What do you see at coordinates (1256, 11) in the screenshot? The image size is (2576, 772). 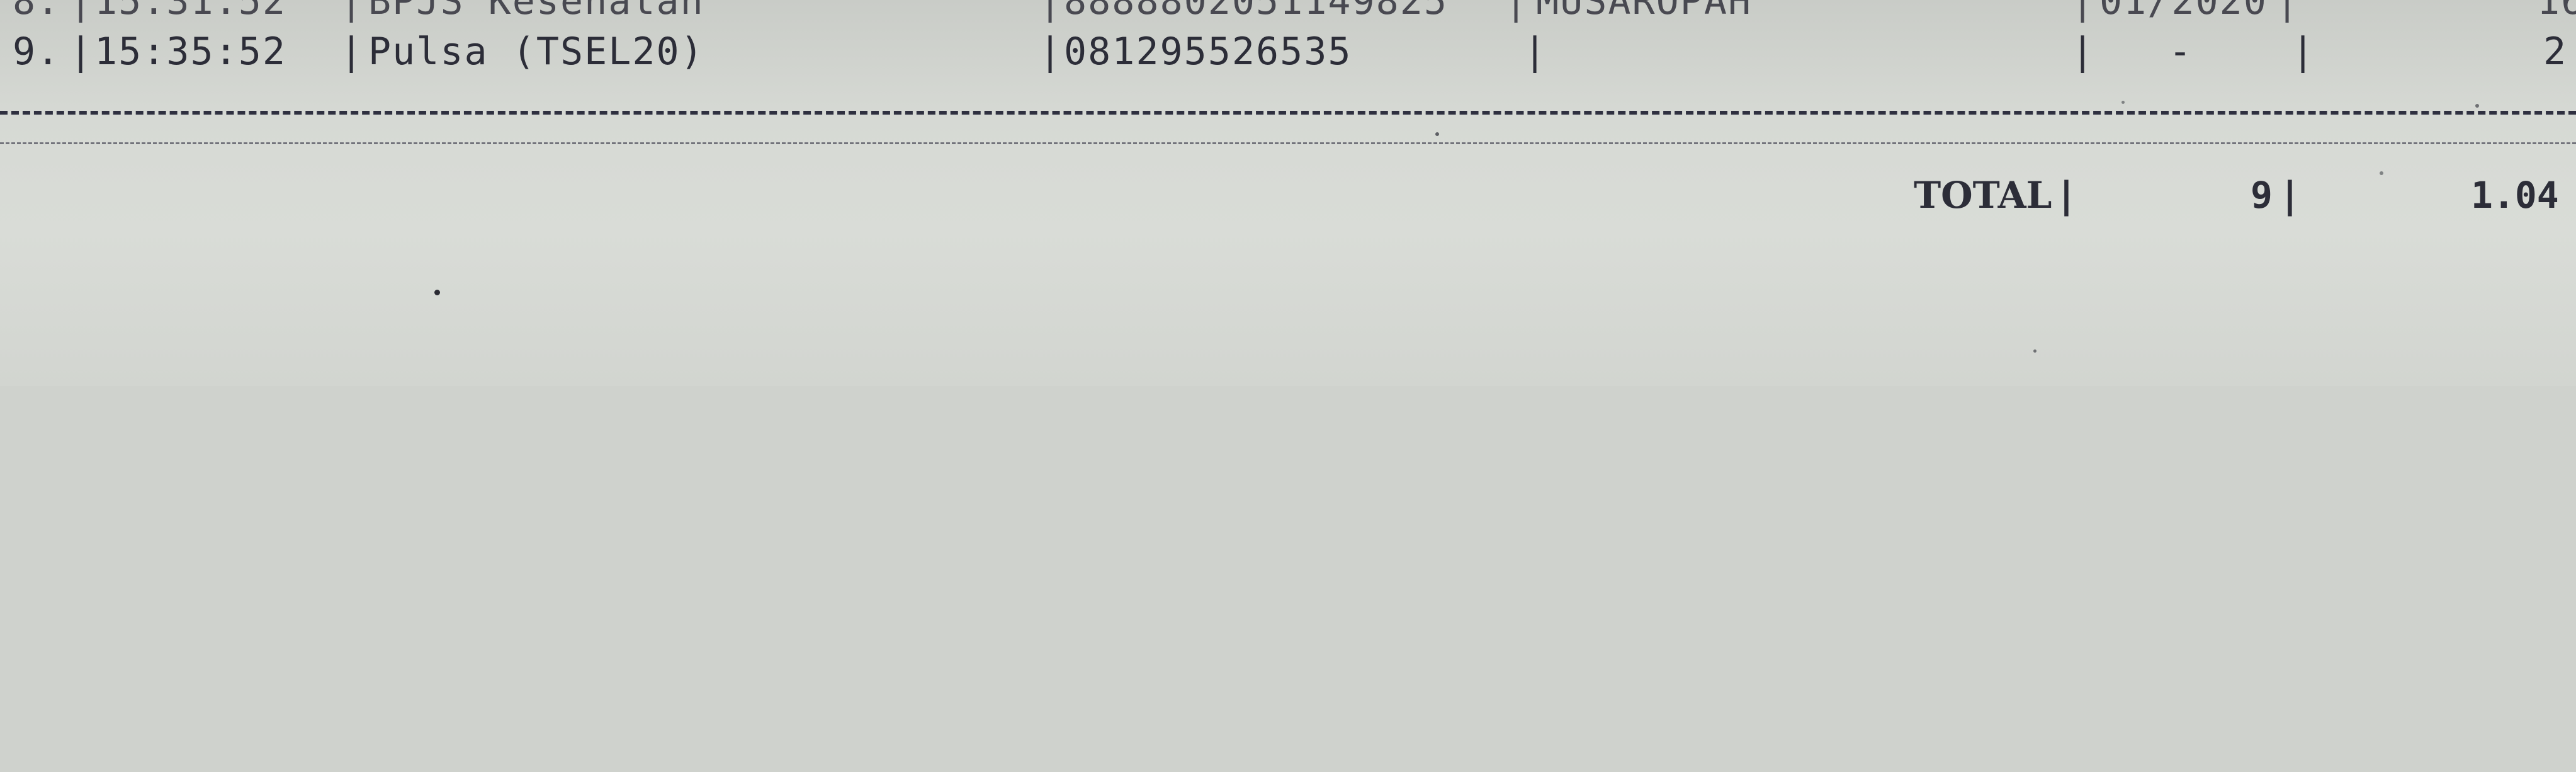 I see `row-customer-id: 8888802051149825` at bounding box center [1256, 11].